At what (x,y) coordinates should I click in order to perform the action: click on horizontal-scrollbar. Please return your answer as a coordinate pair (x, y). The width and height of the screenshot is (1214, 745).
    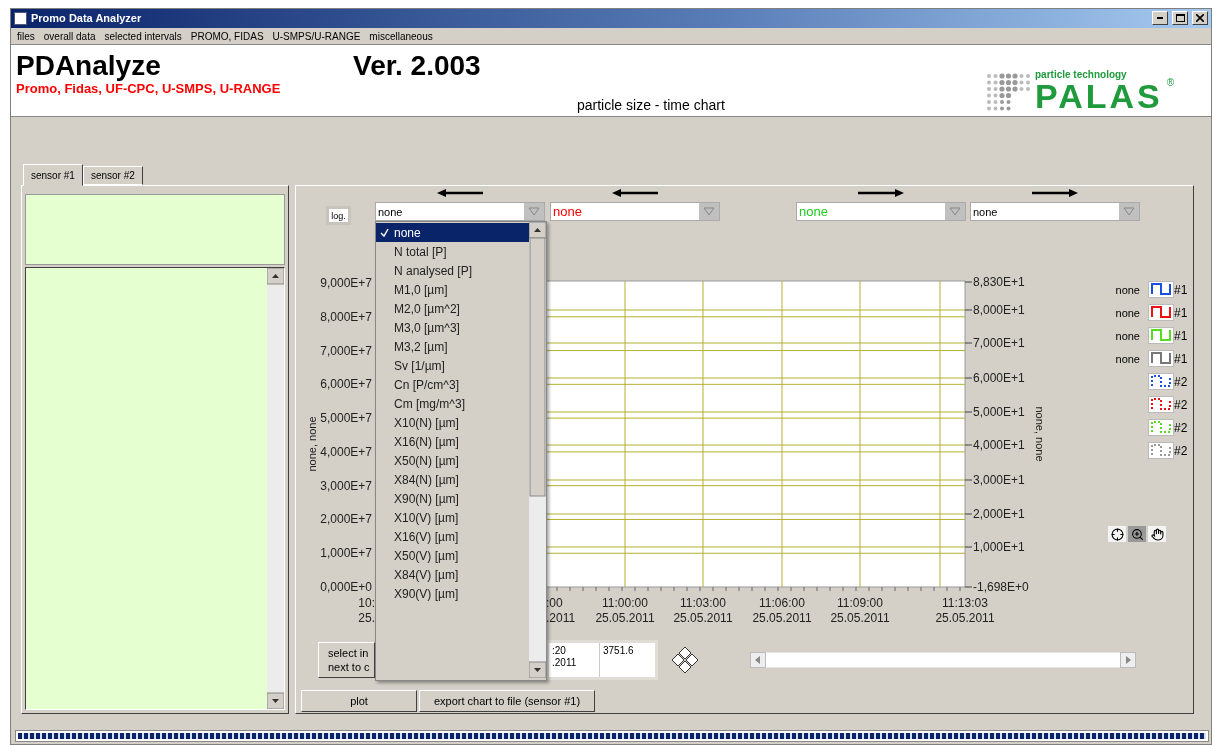
    Looking at the image, I should click on (943, 660).